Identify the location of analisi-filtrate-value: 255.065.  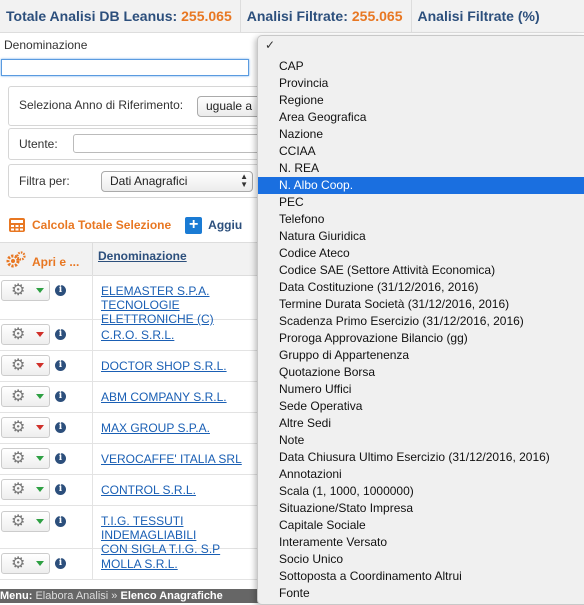
(377, 16).